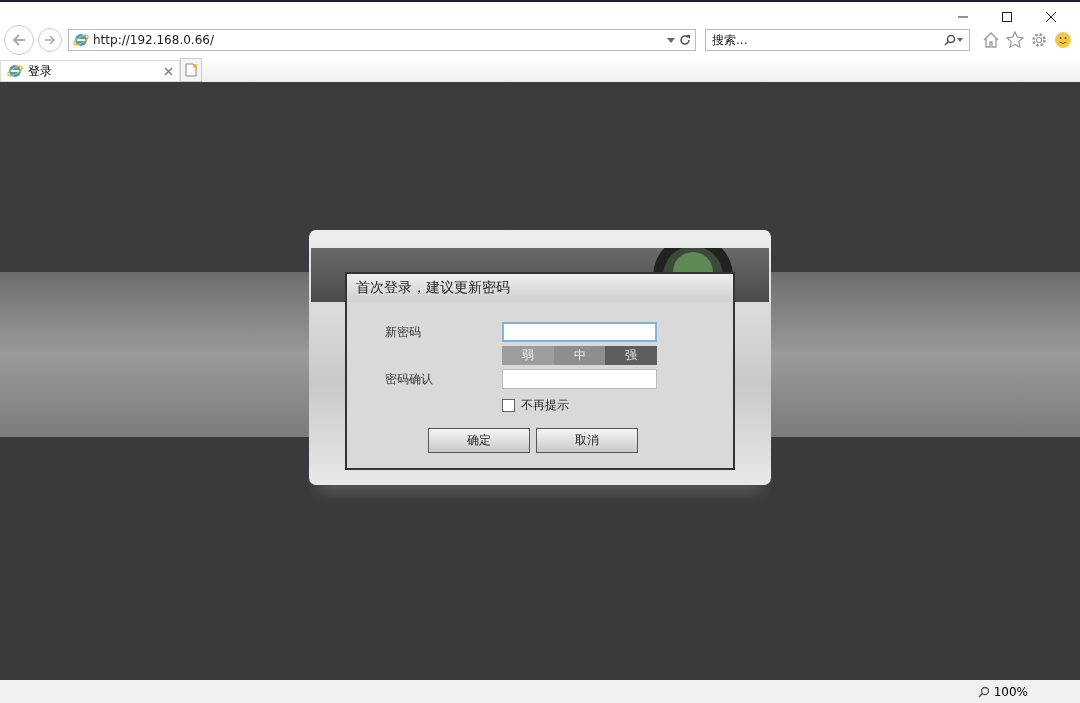  I want to click on browser-tab: 登录, so click(90, 71).